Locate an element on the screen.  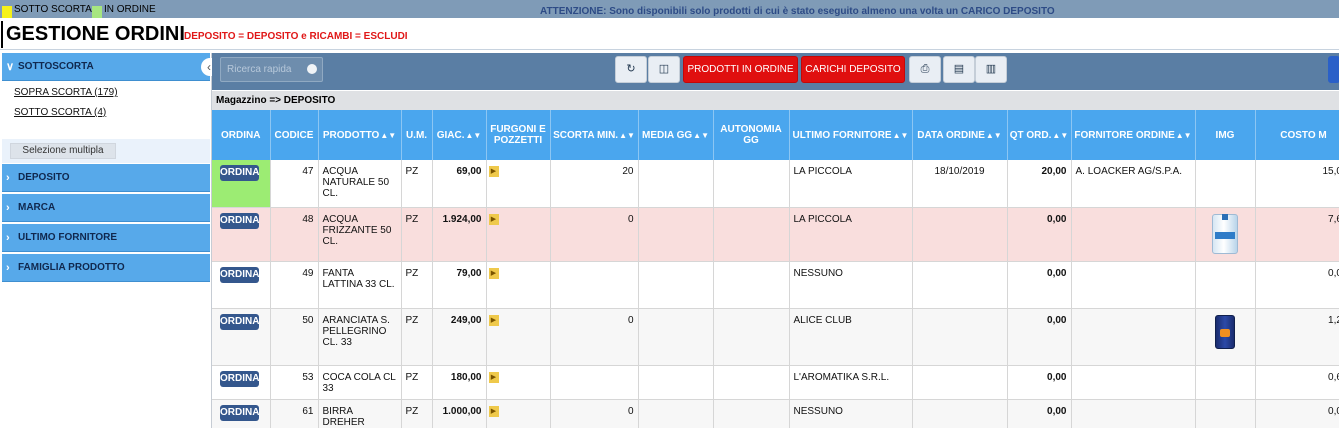
col-scorta-min: SCORTA MIN.▲▼ is located at coordinates (594, 135).